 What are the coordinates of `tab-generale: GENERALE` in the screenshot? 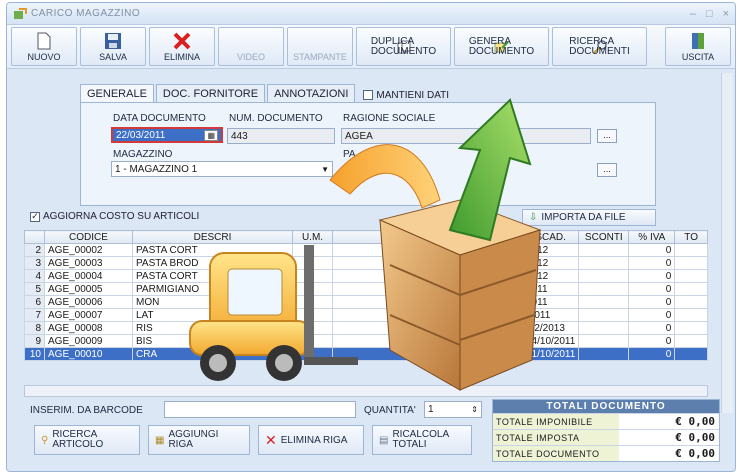 It's located at (117, 93).